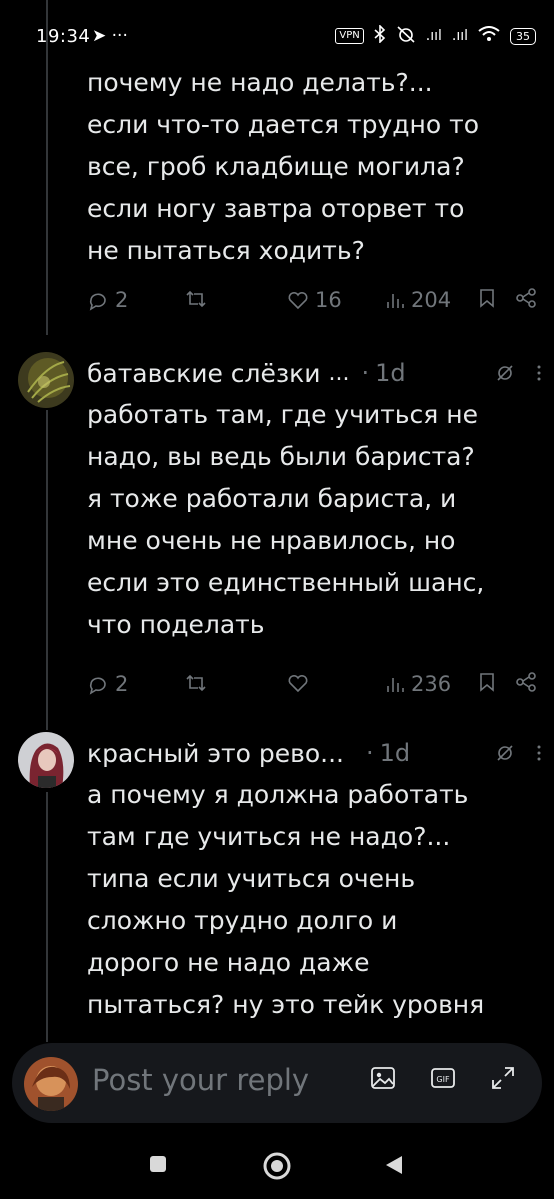 This screenshot has width=554, height=1199. What do you see at coordinates (51, 1084) in the screenshot?
I see `user-avatar` at bounding box center [51, 1084].